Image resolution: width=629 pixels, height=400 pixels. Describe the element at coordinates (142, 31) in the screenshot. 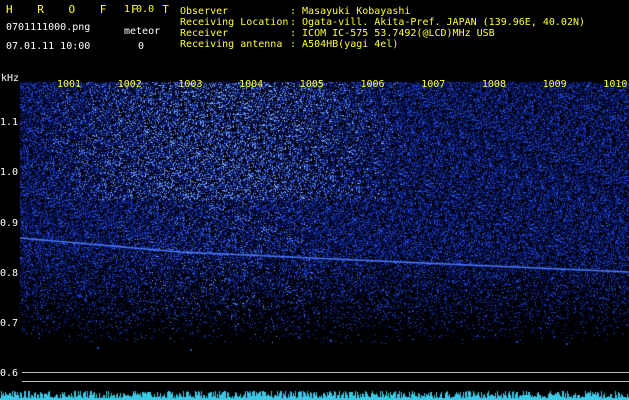

I see `meteor-label: meteor` at that location.